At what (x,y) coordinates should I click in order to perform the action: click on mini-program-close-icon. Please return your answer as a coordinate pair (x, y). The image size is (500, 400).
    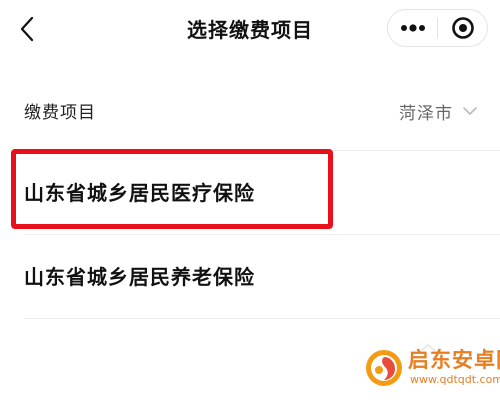
    Looking at the image, I should click on (462, 28).